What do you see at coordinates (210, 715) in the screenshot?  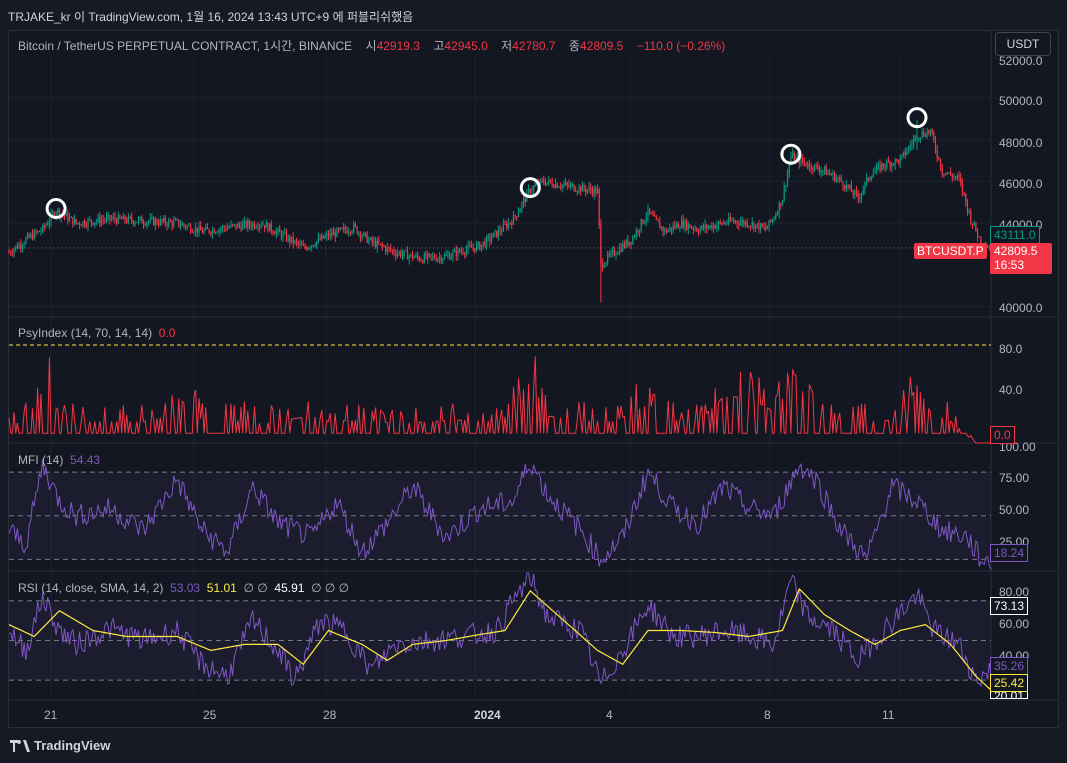 I see `time-tick: 25` at bounding box center [210, 715].